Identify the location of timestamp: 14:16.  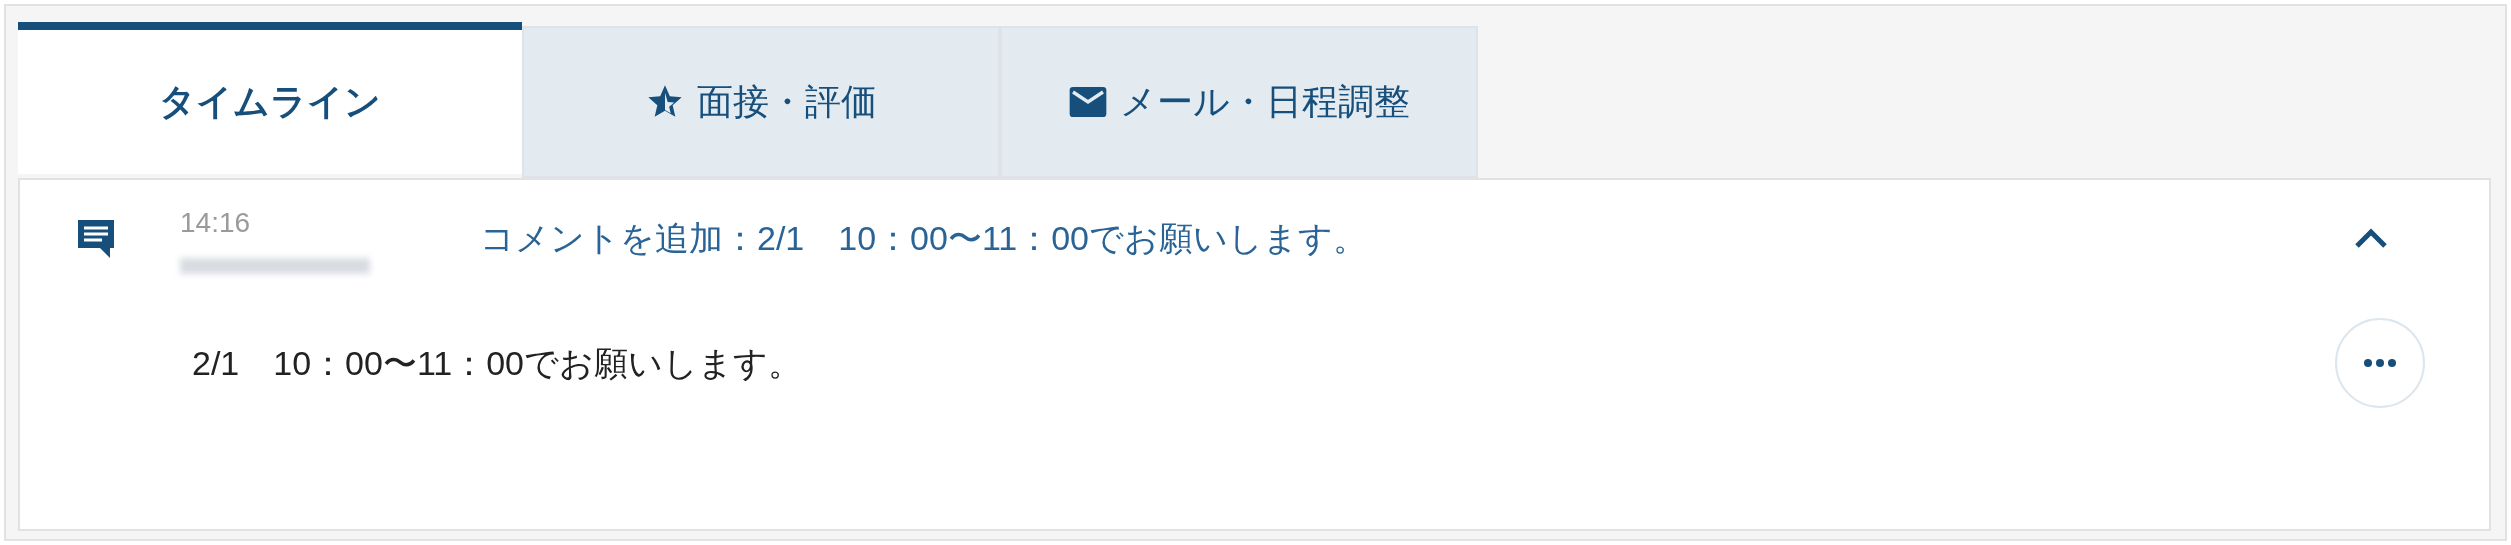
(215, 223).